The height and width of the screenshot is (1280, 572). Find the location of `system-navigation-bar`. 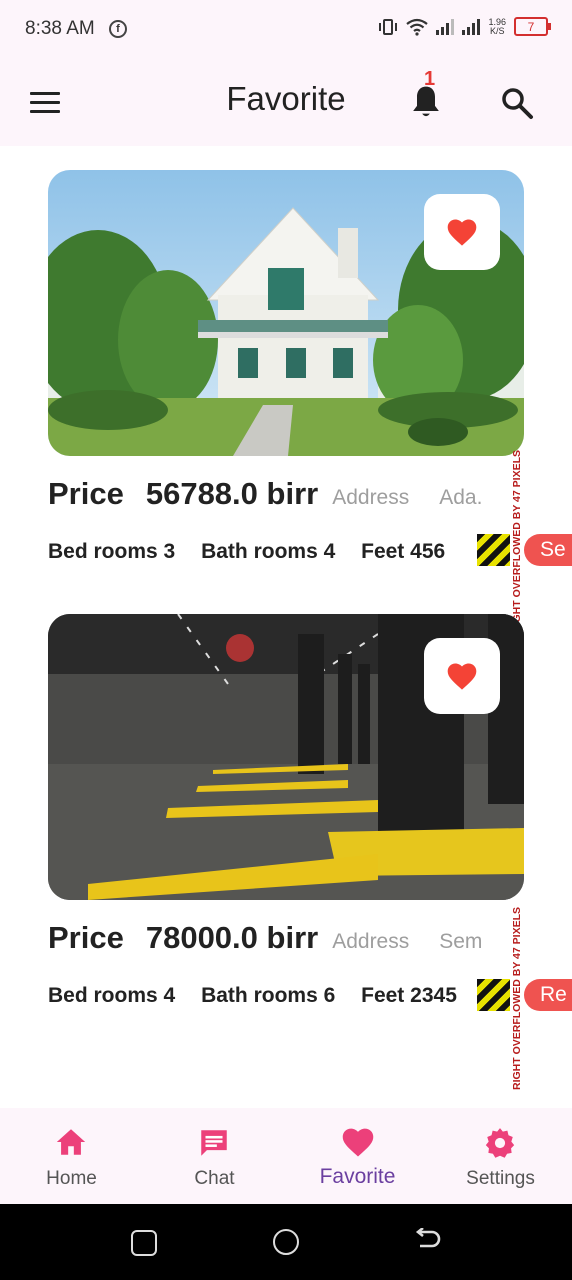

system-navigation-bar is located at coordinates (286, 1242).